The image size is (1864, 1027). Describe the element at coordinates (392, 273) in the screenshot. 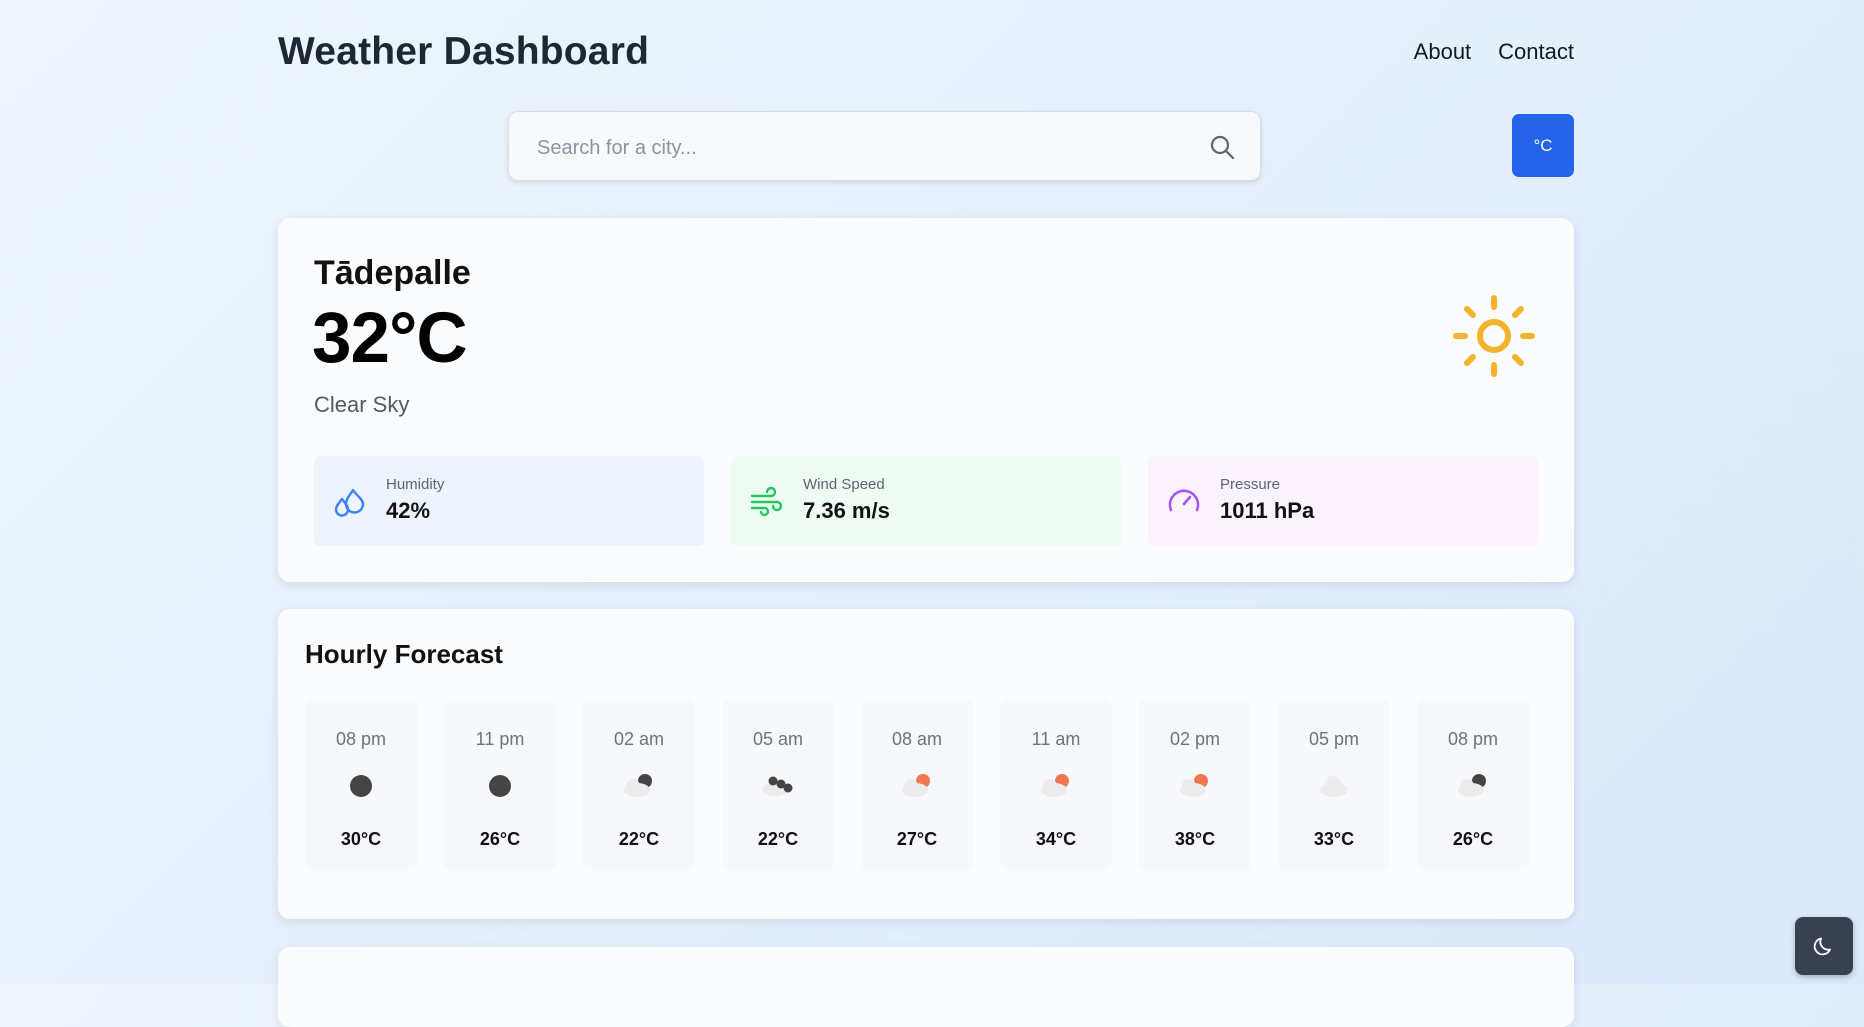

I see `city-name: Tādepalle` at that location.